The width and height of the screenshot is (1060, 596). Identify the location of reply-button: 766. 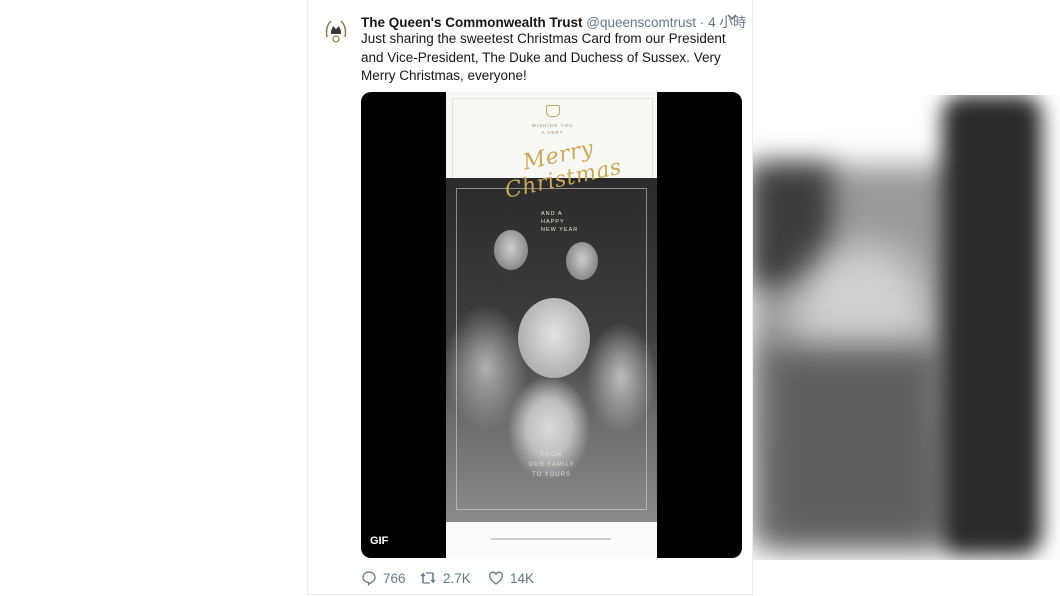
(383, 578).